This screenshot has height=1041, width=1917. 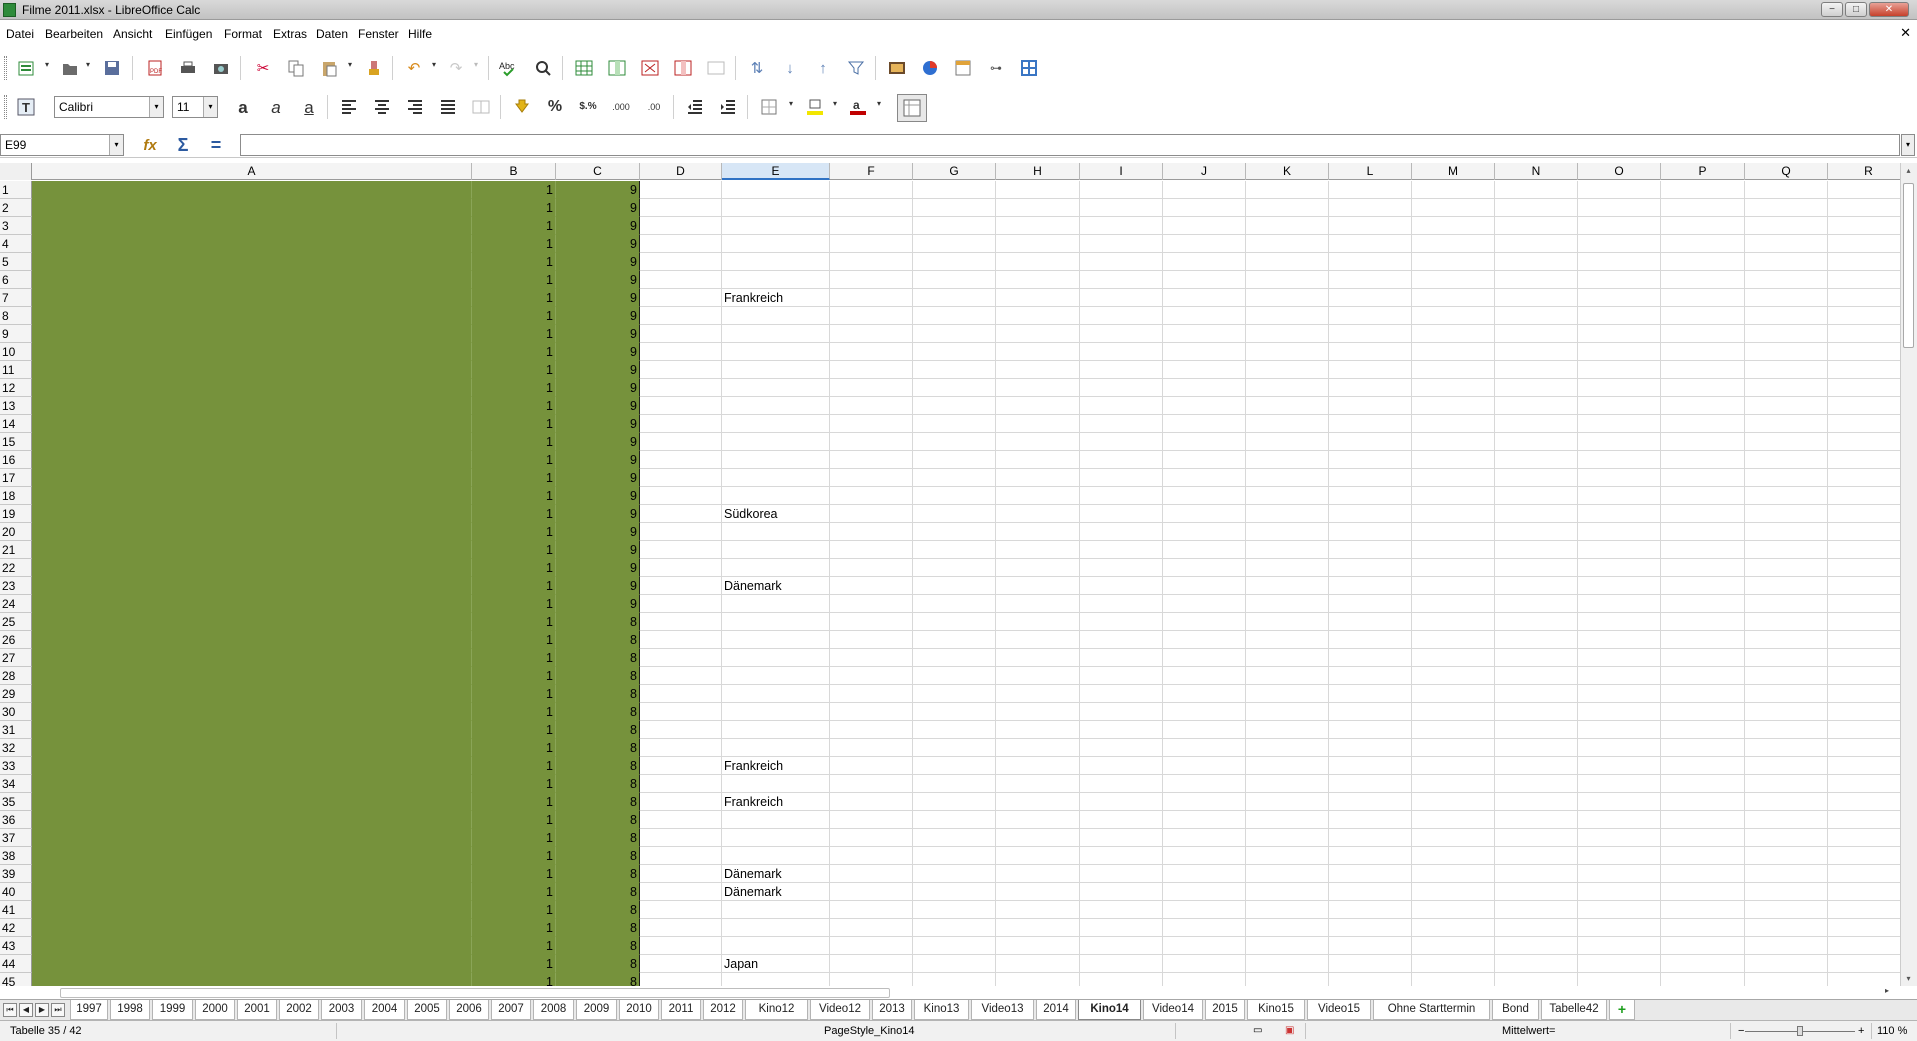 I want to click on chart-icon, so click(x=930, y=68).